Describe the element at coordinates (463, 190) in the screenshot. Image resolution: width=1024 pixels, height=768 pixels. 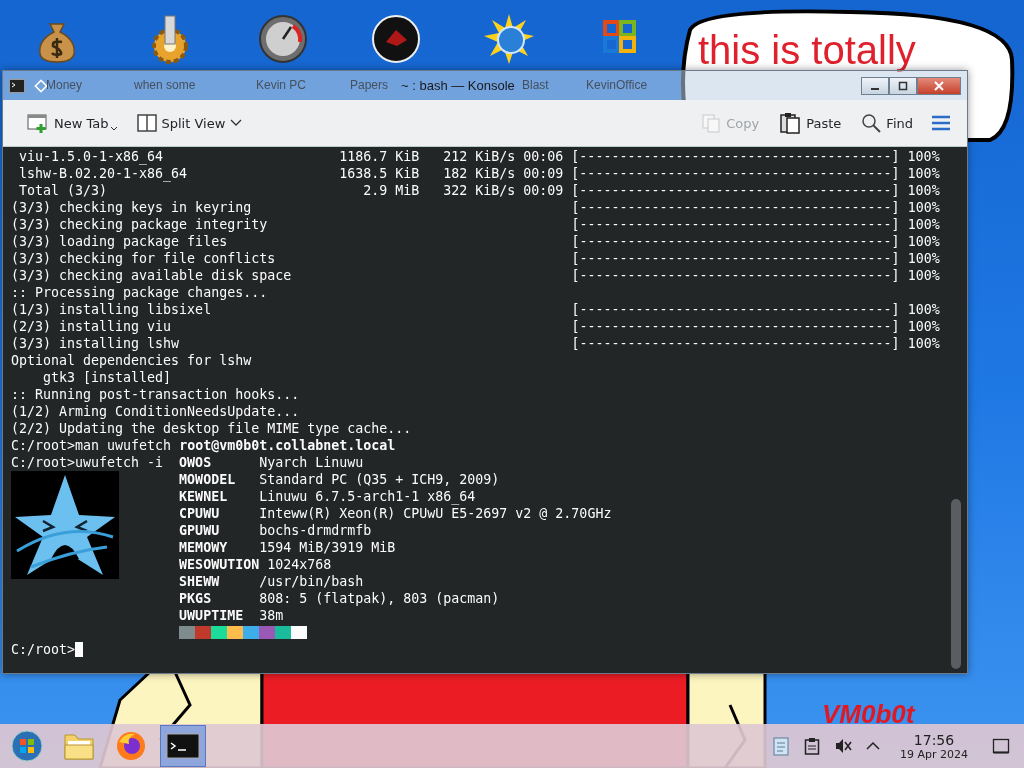
I see `terminal-text: 2.9 MiB 322 KiB/s 00:09` at that location.